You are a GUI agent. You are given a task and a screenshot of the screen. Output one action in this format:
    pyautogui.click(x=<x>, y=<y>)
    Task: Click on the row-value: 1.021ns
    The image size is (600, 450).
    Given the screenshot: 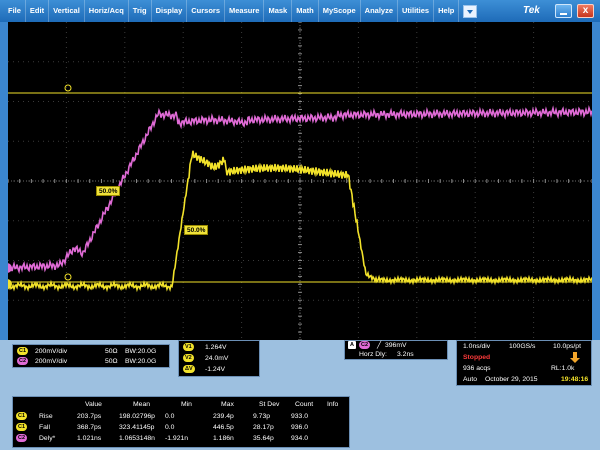 What is the action you would take?
    pyautogui.click(x=89, y=438)
    